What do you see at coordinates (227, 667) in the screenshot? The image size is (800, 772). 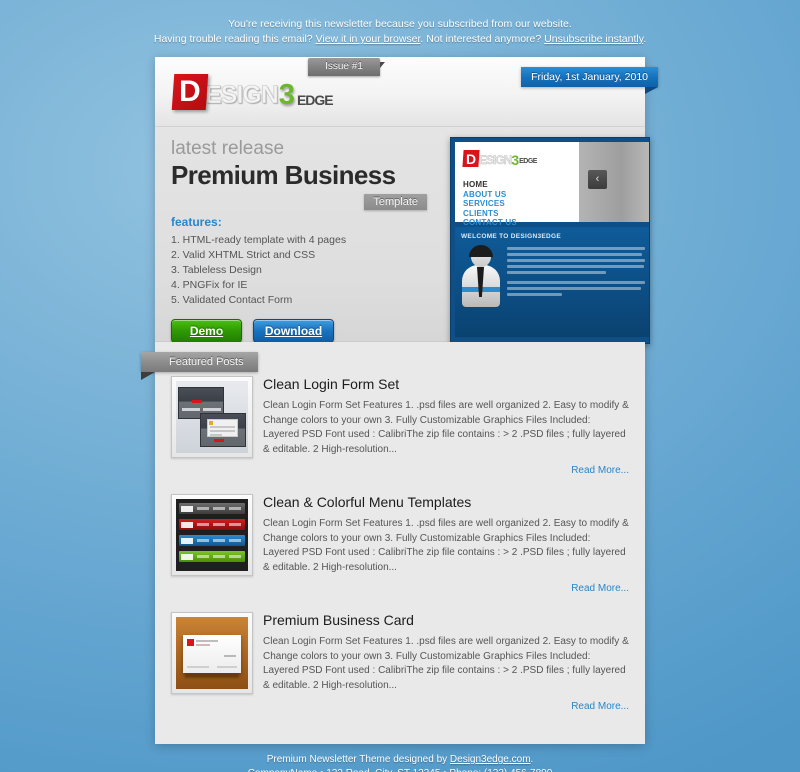 I see `thumb-card-footer-right` at bounding box center [227, 667].